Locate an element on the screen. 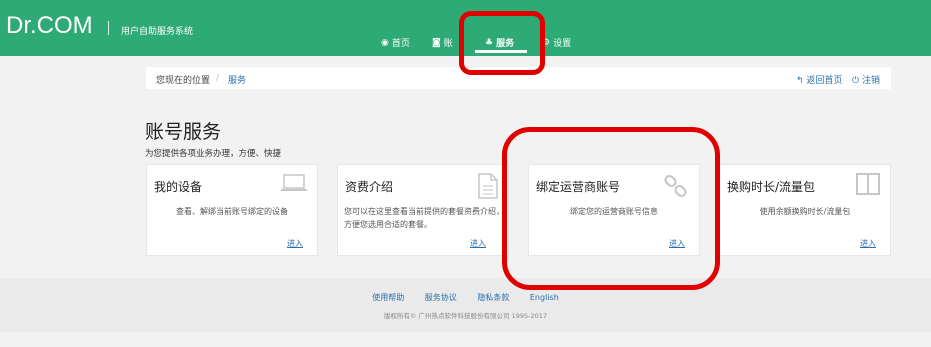  card-description: 查看、解绑当前账号绑定的设备 is located at coordinates (232, 211).